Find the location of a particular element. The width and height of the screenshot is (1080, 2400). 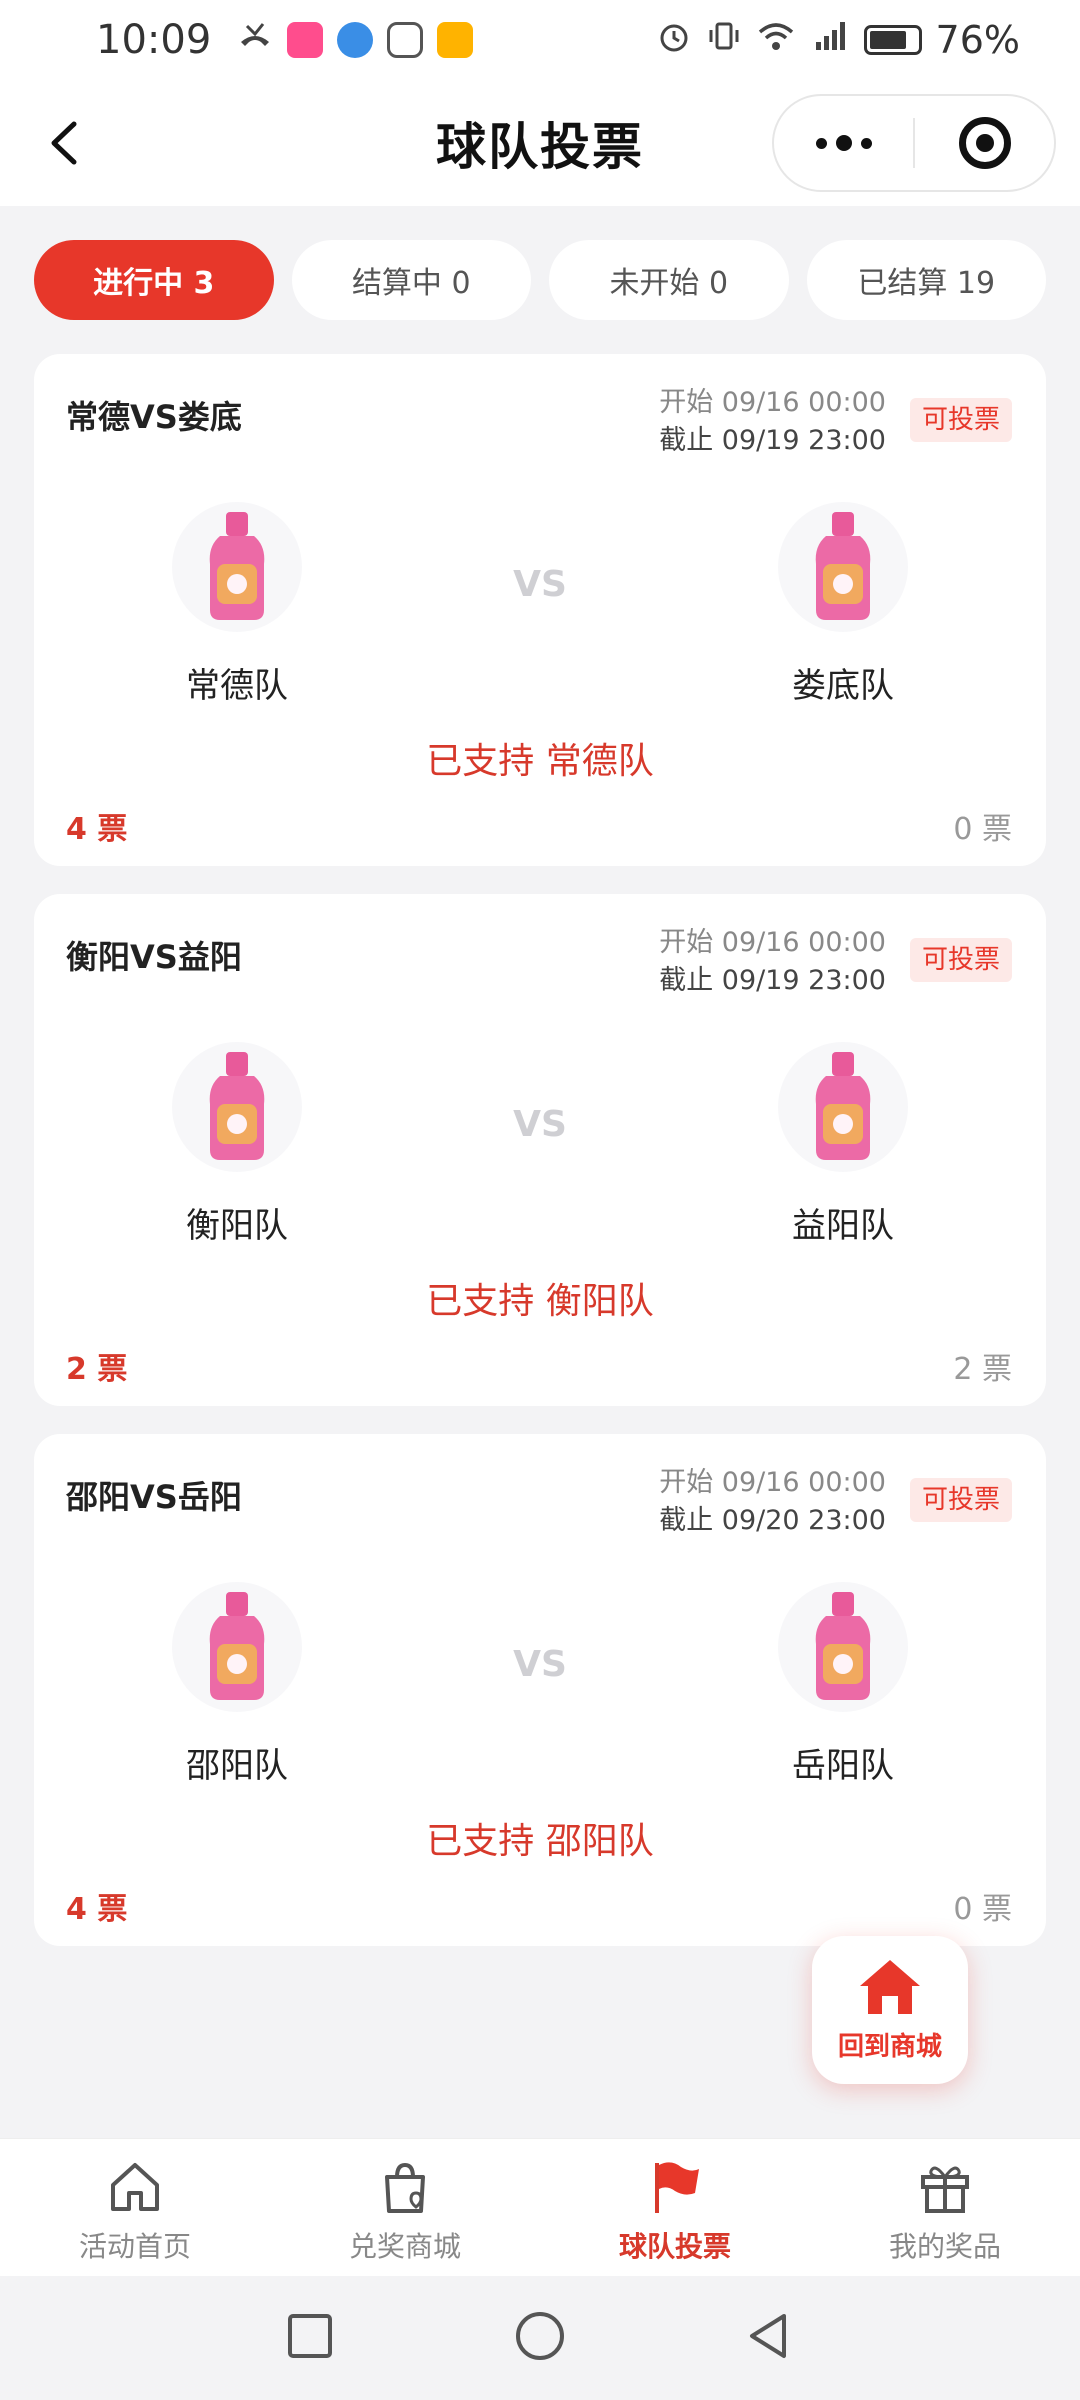

missed-call-icon is located at coordinates (255, 40).